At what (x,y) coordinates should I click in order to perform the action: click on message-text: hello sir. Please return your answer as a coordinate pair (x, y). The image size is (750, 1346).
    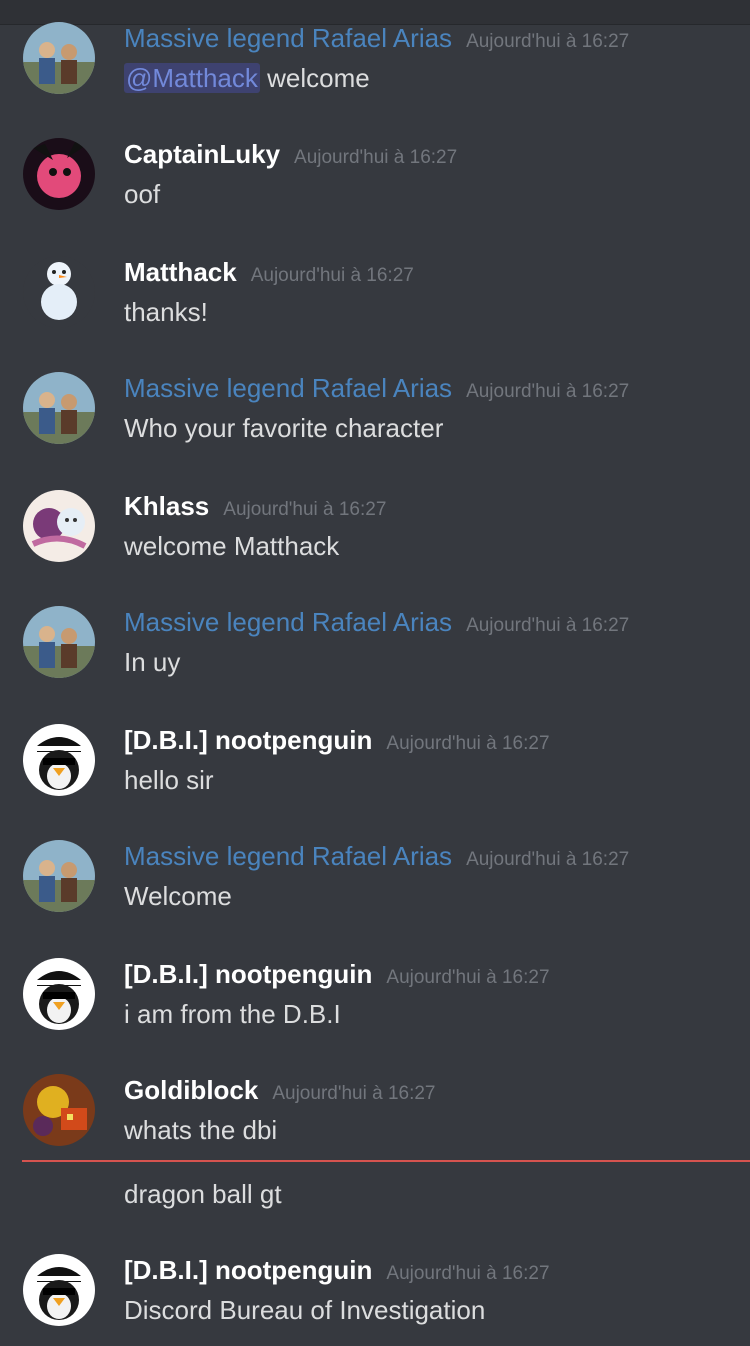
    Looking at the image, I should click on (169, 780).